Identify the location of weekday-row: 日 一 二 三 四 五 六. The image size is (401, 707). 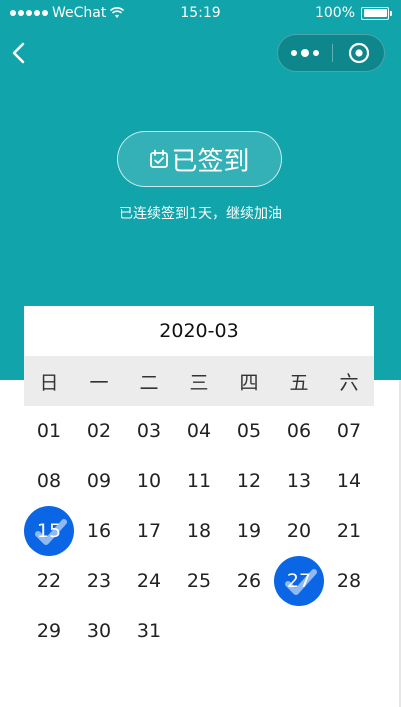
(199, 381).